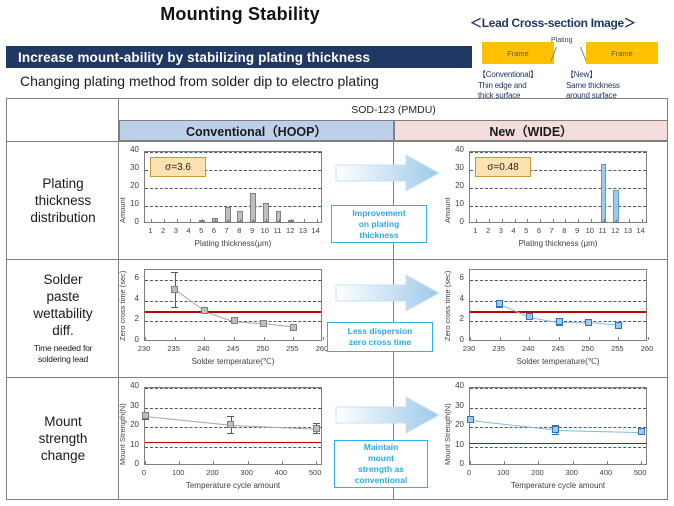 The height and width of the screenshot is (506, 674). Describe the element at coordinates (315, 230) in the screenshot. I see `x-tick-label: 14` at that location.